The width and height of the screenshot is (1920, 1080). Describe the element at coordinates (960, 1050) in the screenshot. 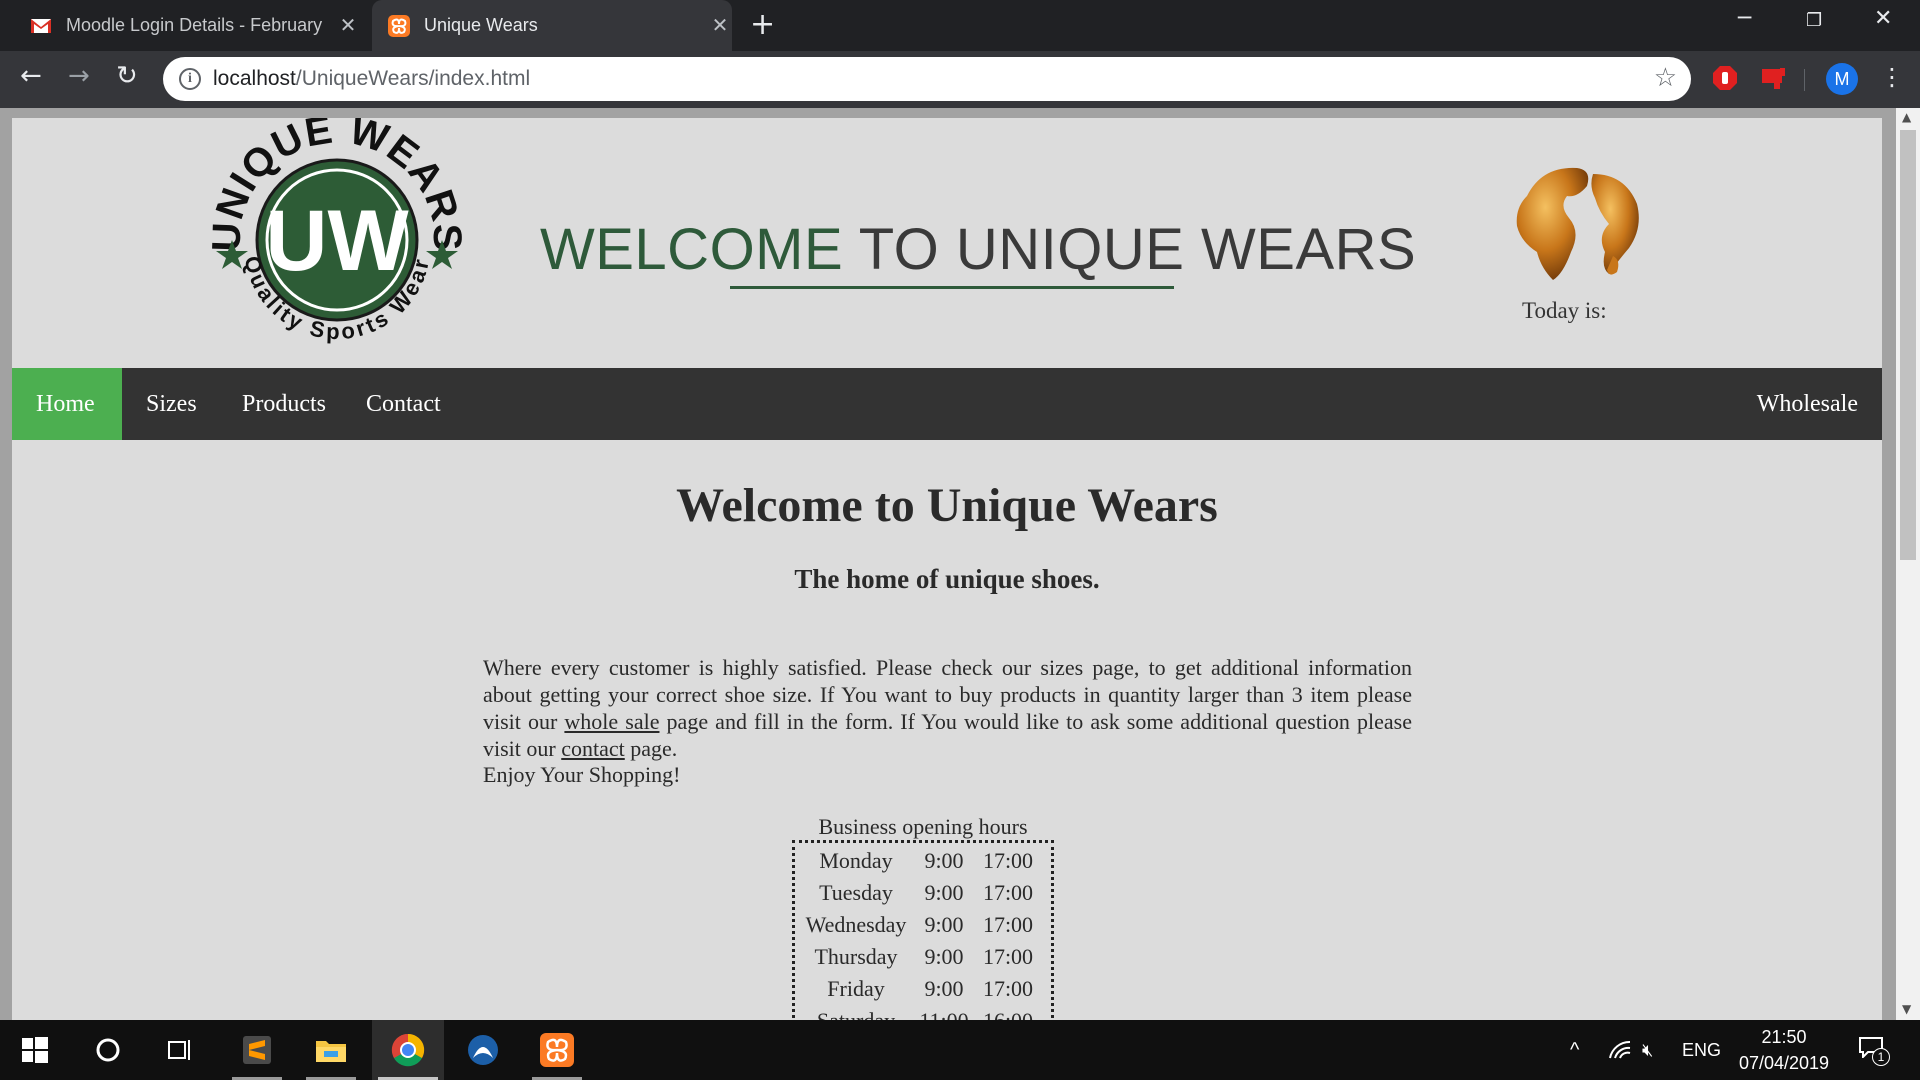

I see `windows-taskbar: ^ 🔇︎ ENG 21:50 07/04/2019 1` at that location.